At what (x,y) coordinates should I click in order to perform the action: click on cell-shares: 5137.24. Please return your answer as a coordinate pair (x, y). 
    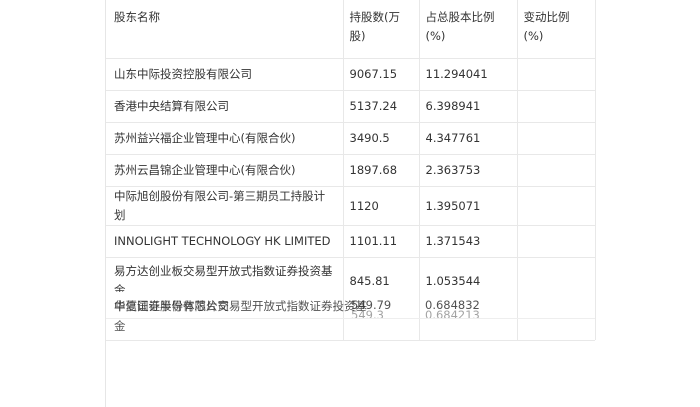
    Looking at the image, I should click on (381, 106).